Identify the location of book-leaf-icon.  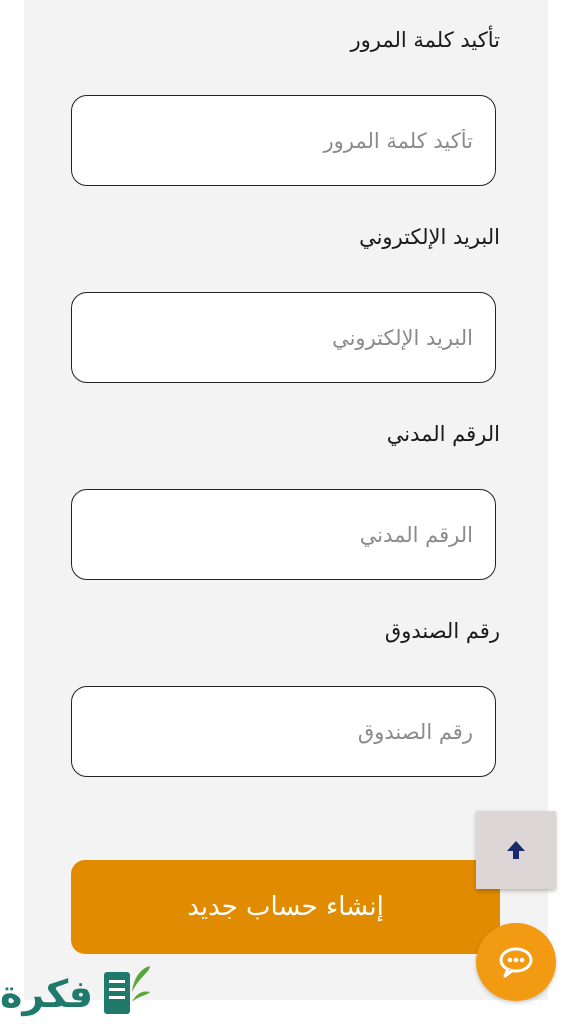
(127, 990).